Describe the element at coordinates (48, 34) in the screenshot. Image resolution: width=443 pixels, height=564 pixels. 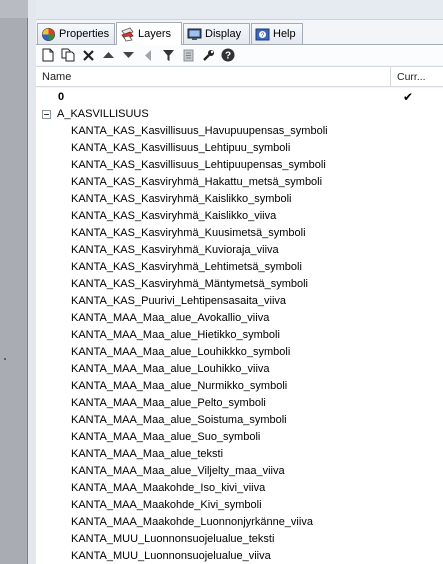
I see `properties-icon` at that location.